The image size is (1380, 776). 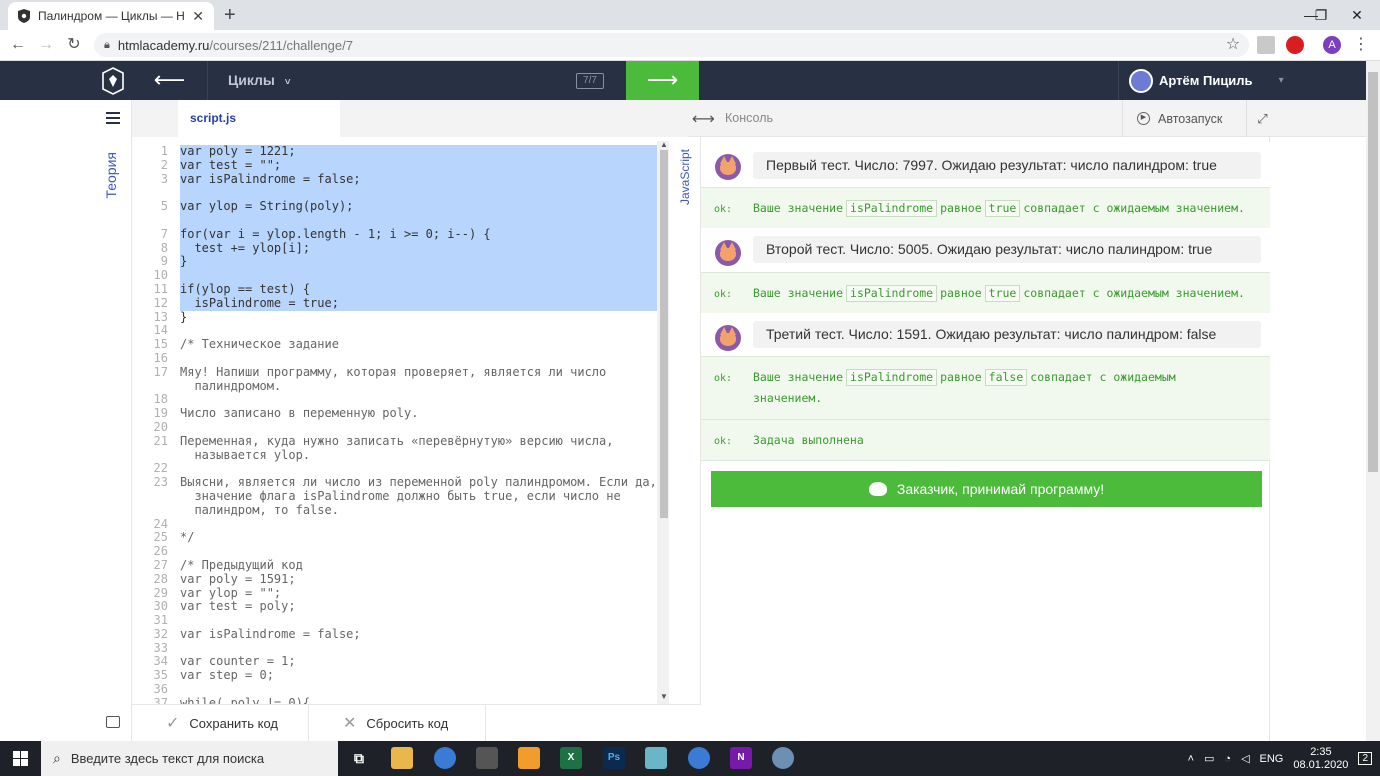 What do you see at coordinates (571, 758) in the screenshot?
I see `excel-icon: X` at bounding box center [571, 758].